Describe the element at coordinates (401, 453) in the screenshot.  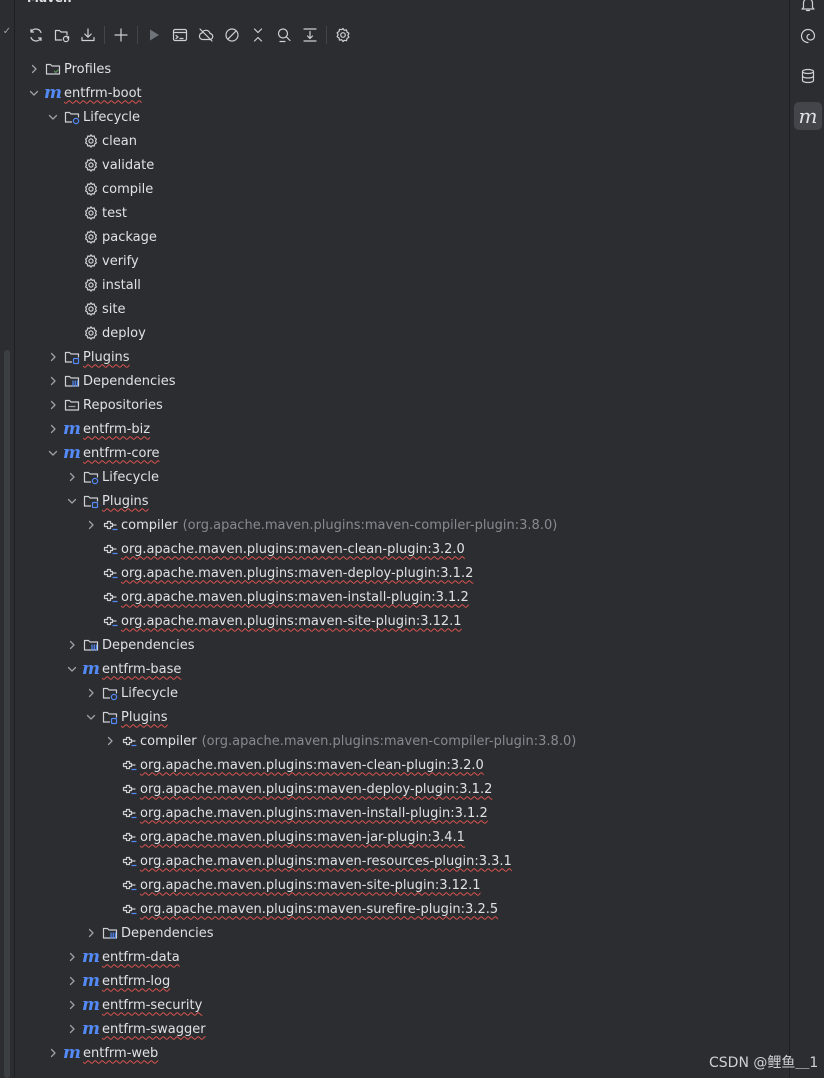
I see `tree-node: m entfrm-core` at that location.